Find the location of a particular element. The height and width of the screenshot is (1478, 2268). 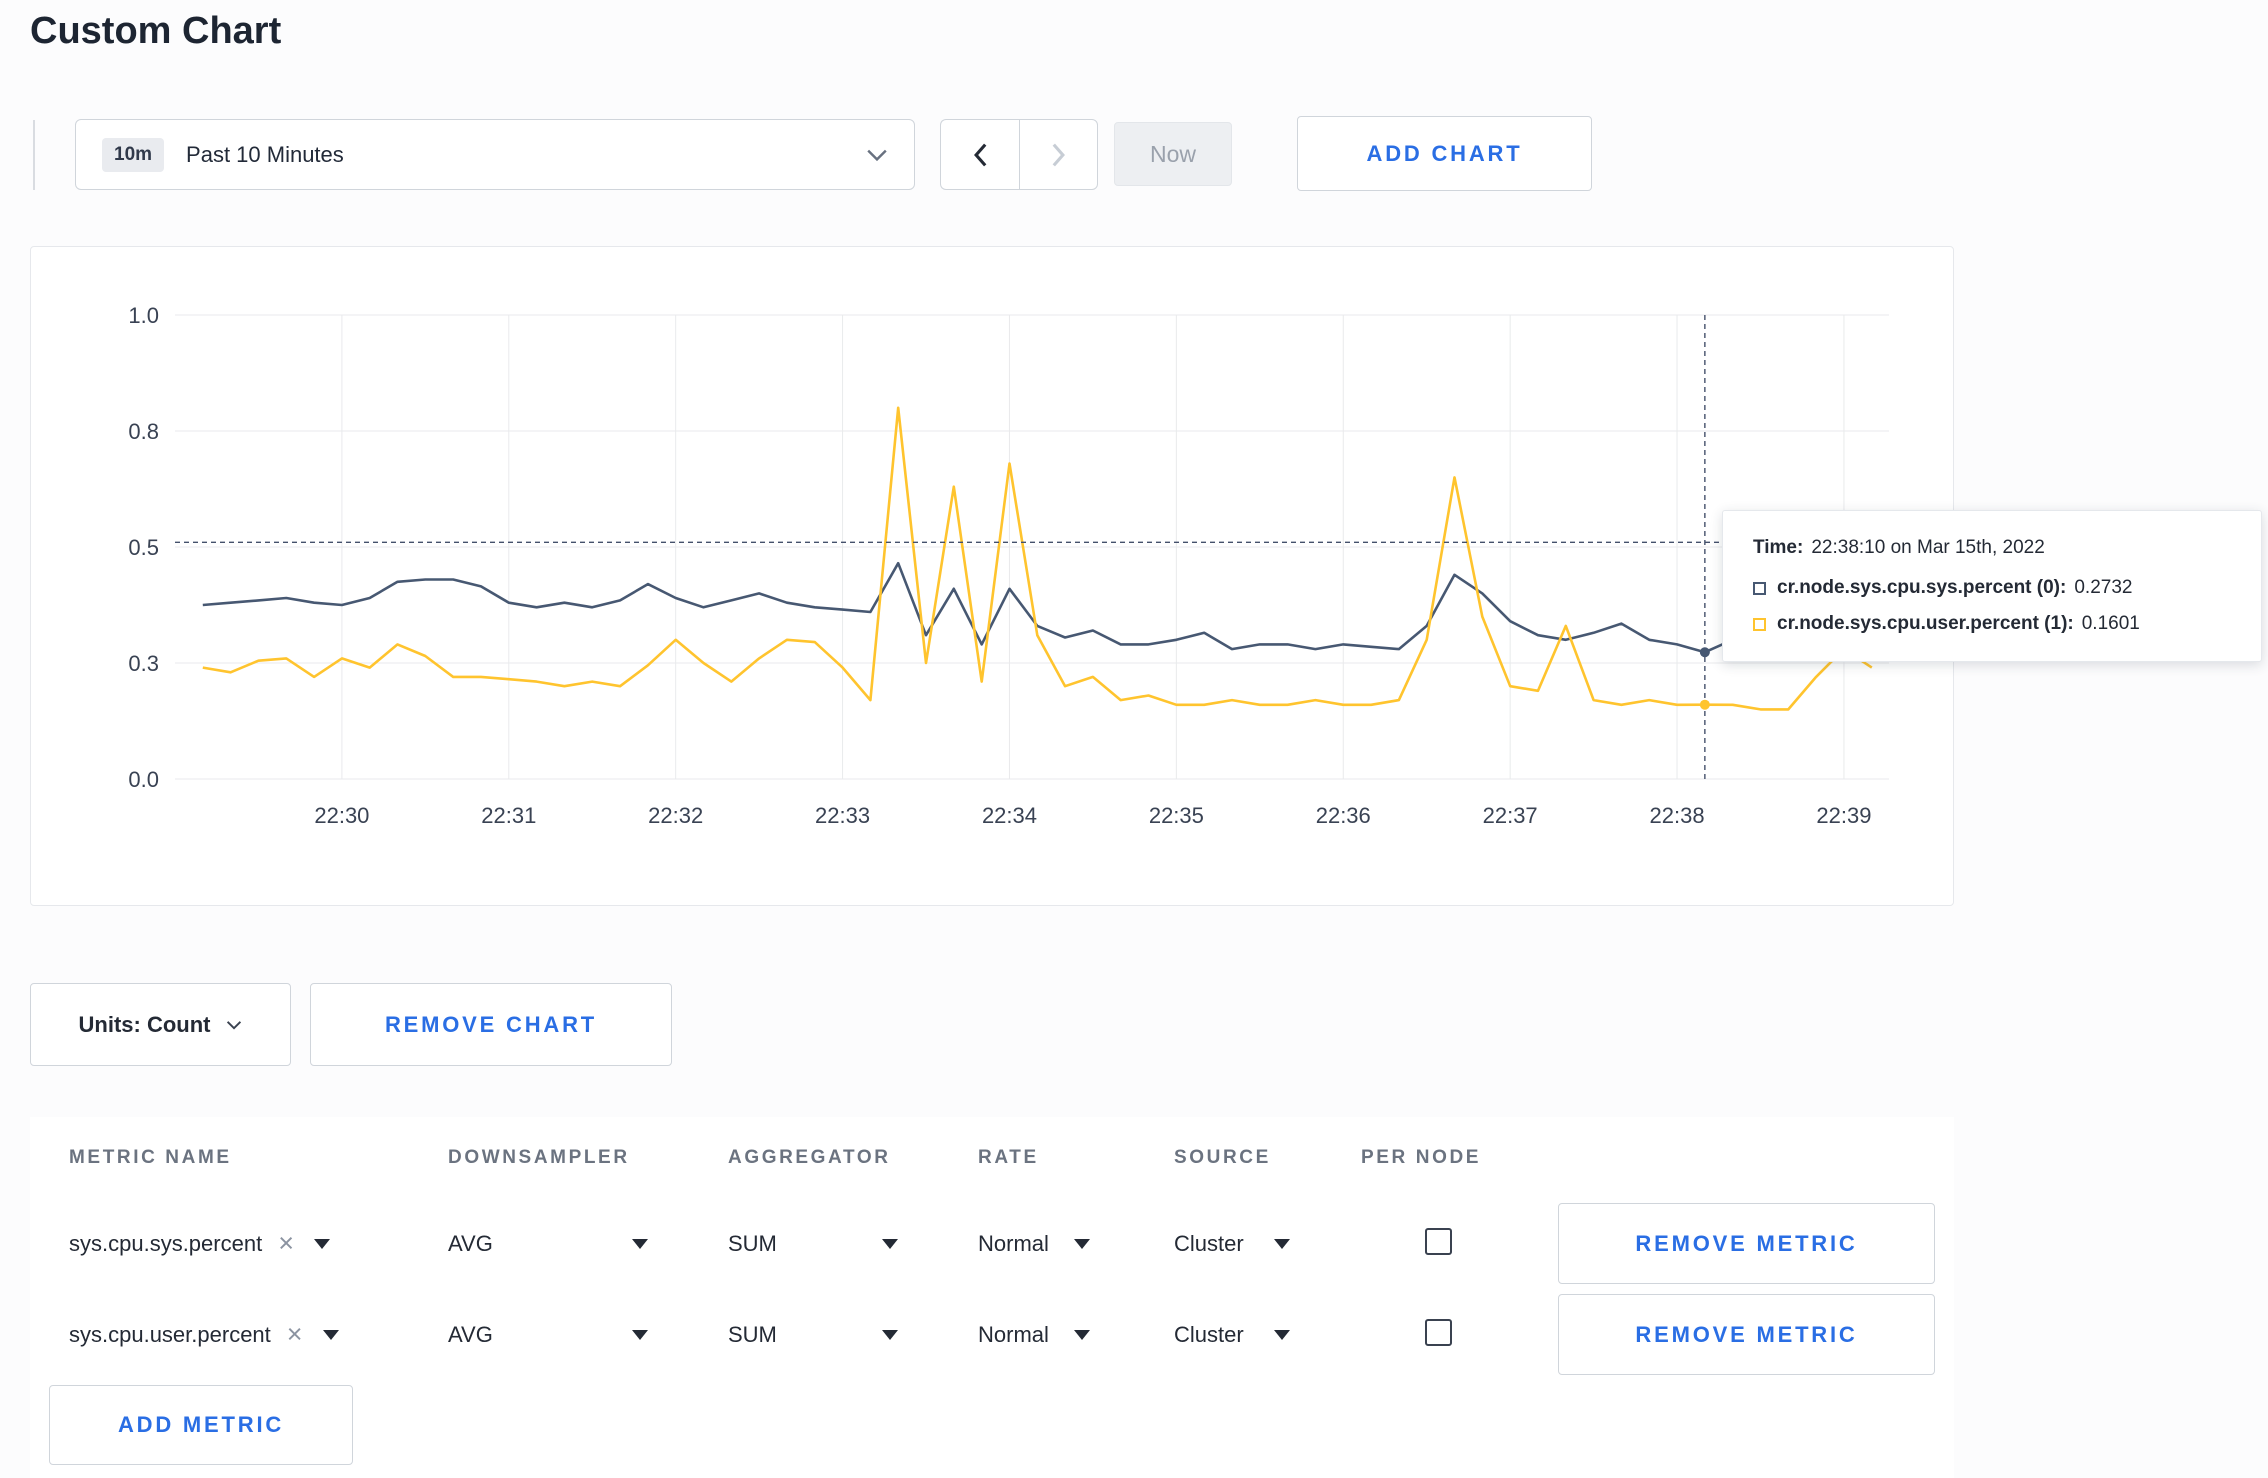

next-timewindow-button is located at coordinates (1058, 154).